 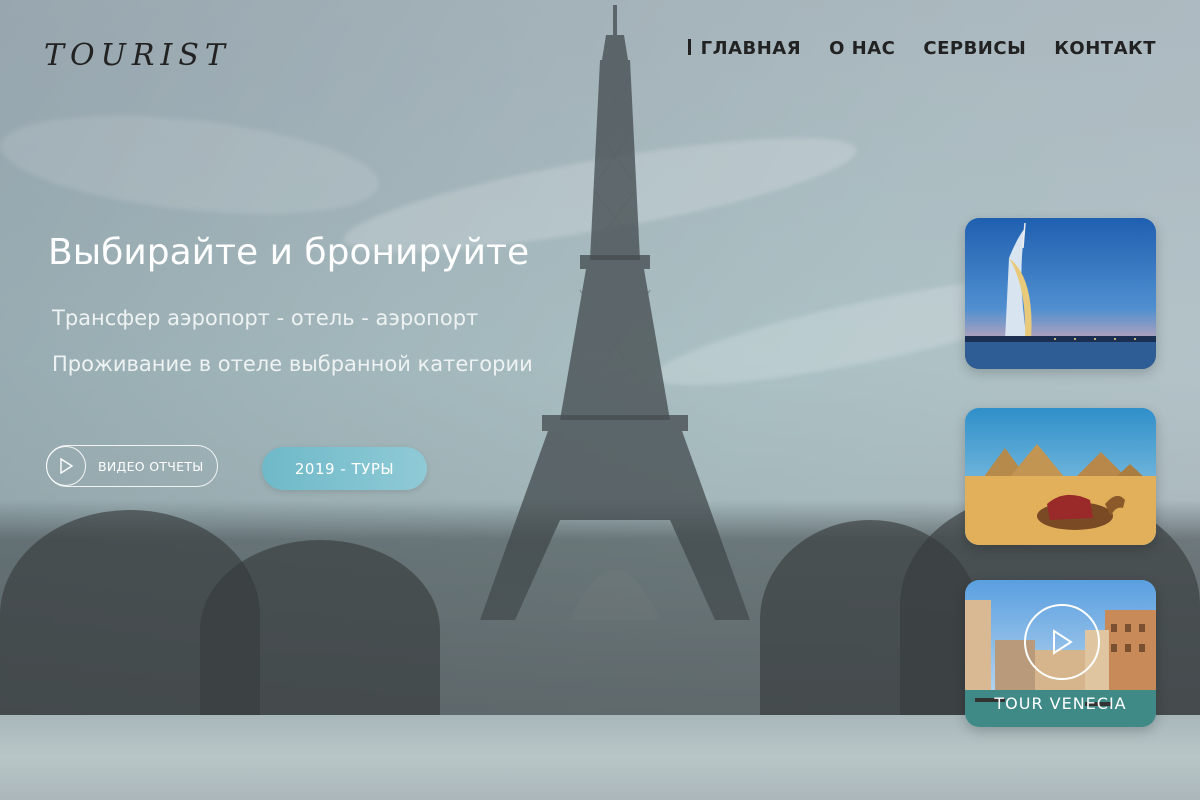 I want to click on dubai-image, so click(x=1060, y=293).